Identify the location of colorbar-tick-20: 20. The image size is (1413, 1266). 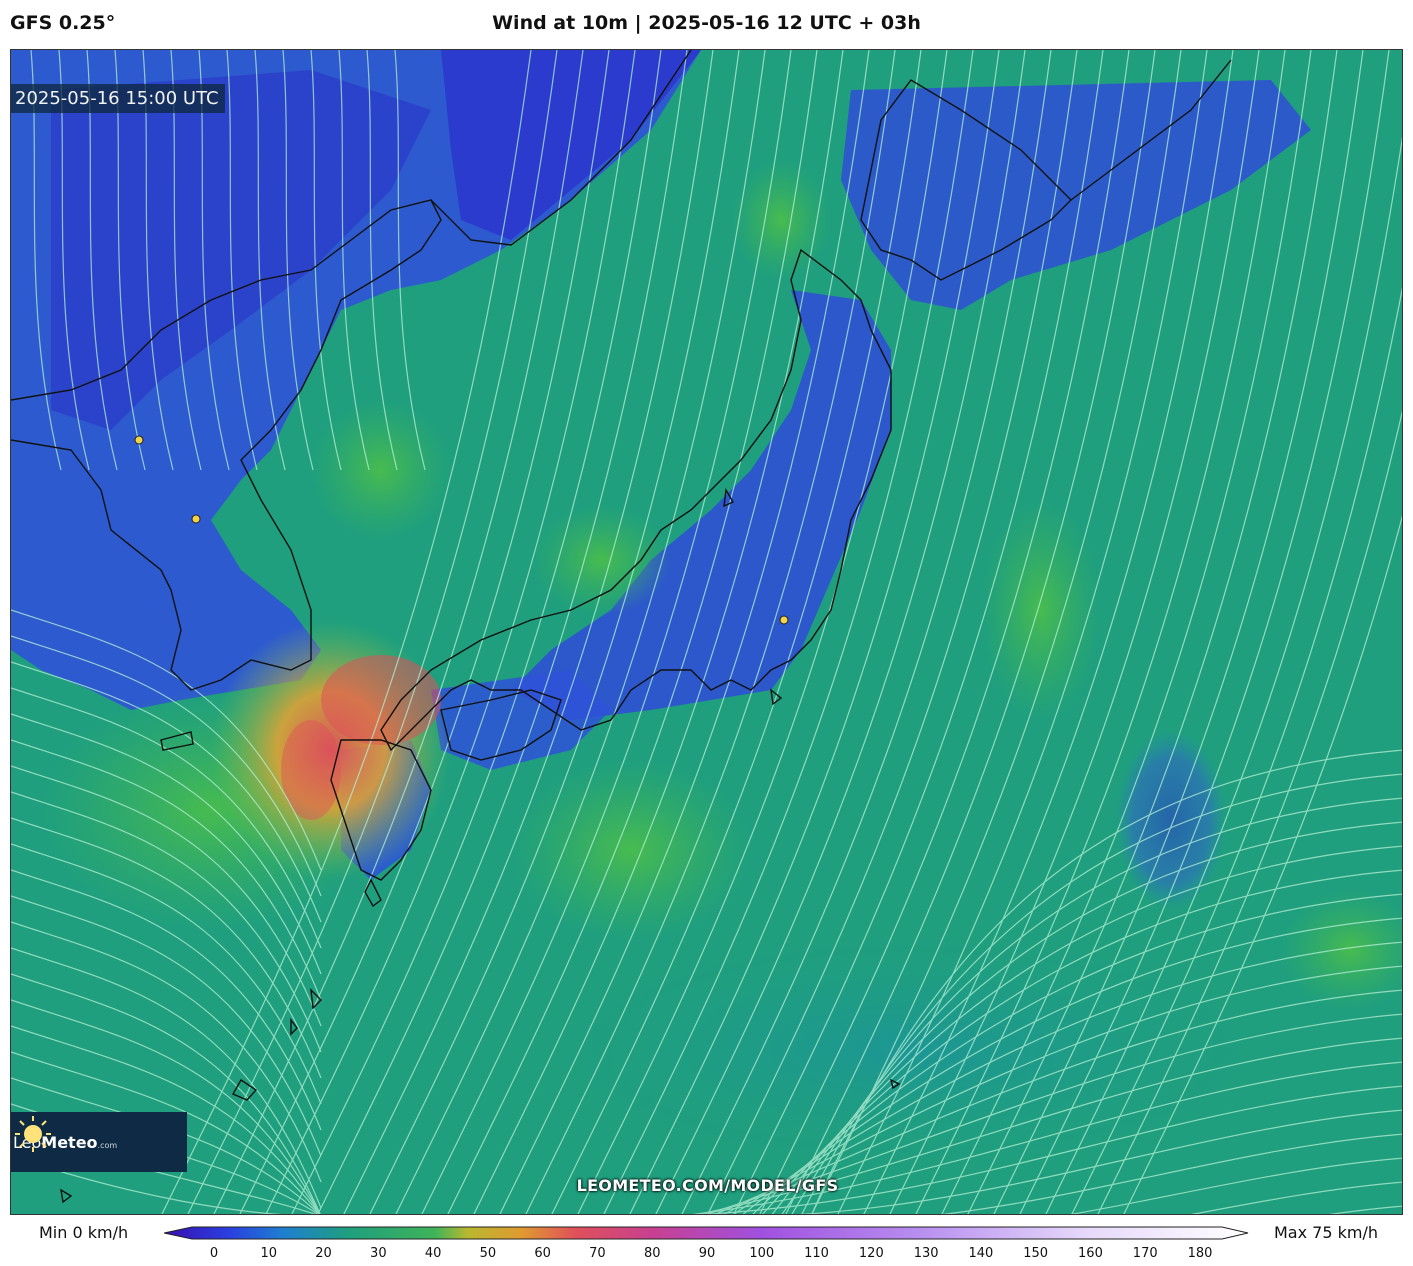
(323, 1253).